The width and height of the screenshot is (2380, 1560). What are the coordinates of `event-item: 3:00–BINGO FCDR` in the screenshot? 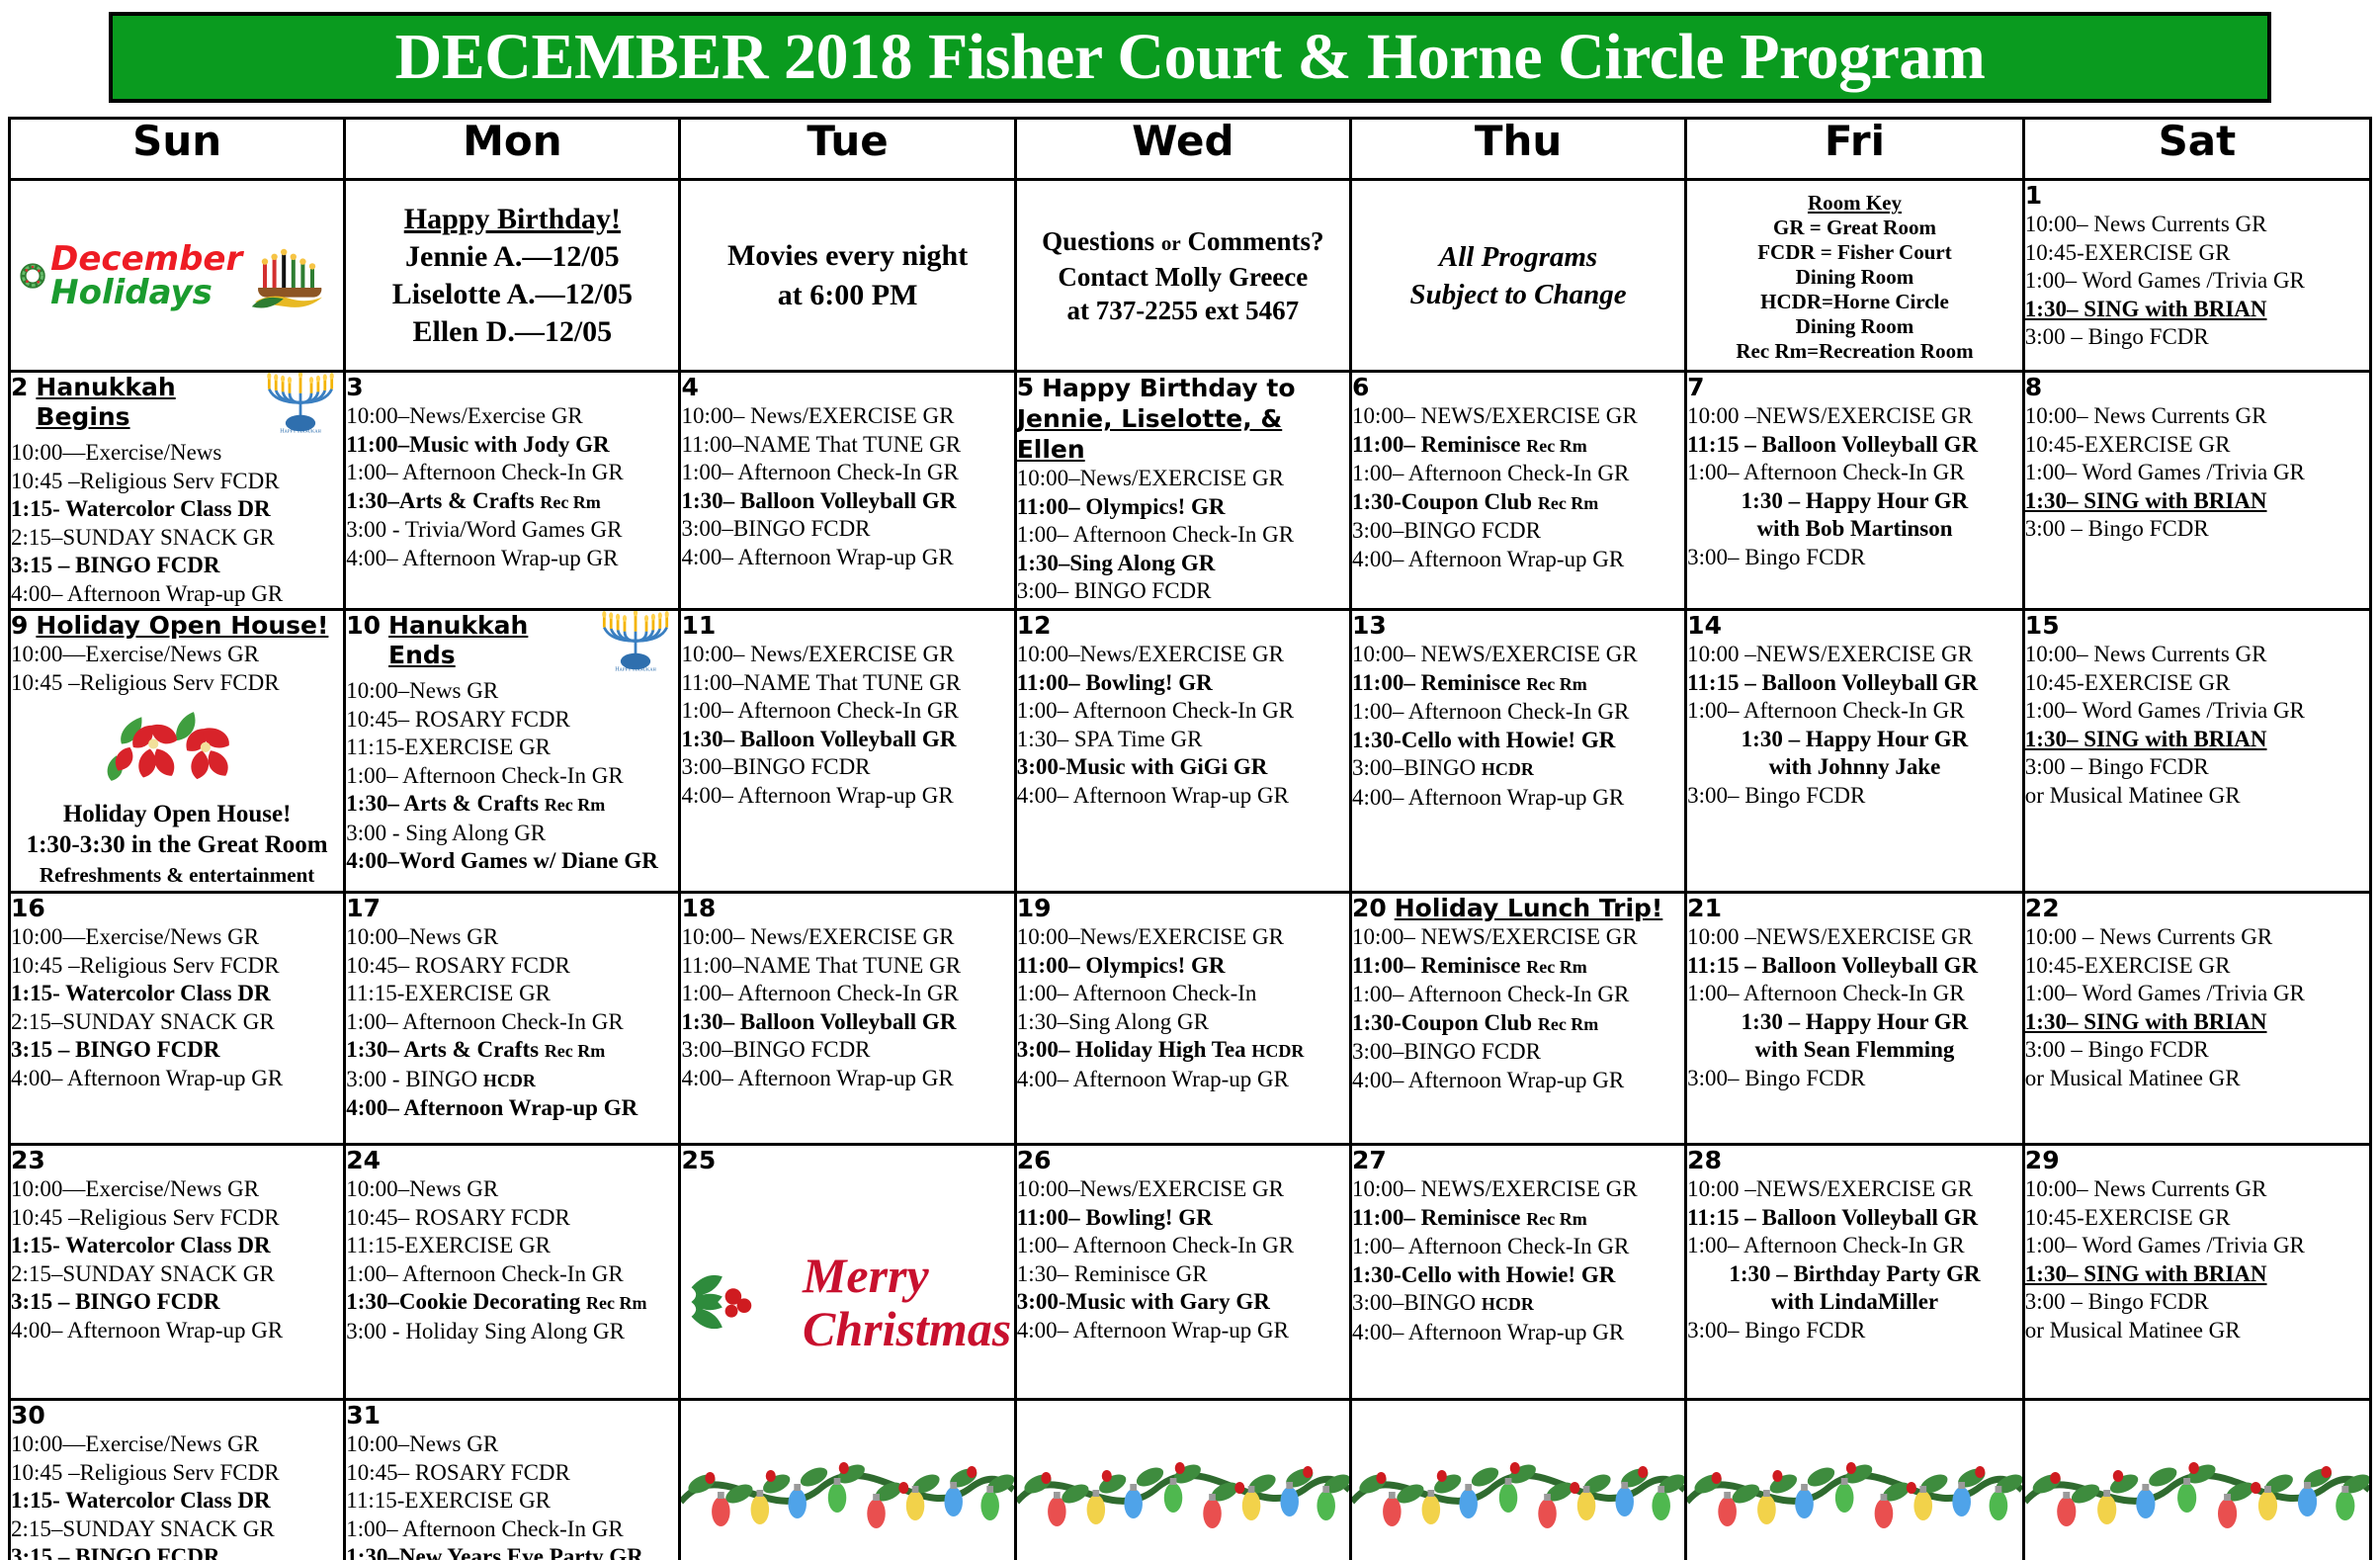 It's located at (776, 528).